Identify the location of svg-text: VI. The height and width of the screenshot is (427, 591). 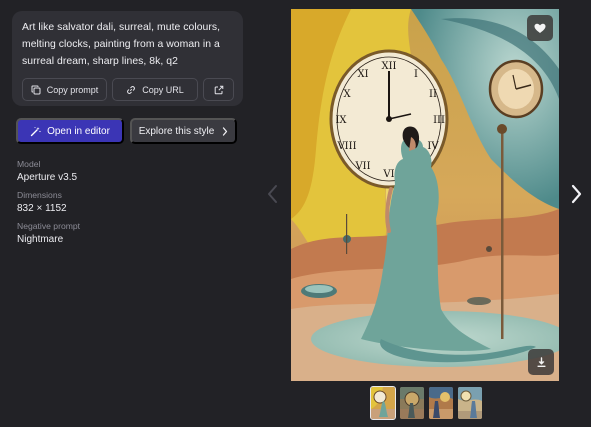
(388, 174).